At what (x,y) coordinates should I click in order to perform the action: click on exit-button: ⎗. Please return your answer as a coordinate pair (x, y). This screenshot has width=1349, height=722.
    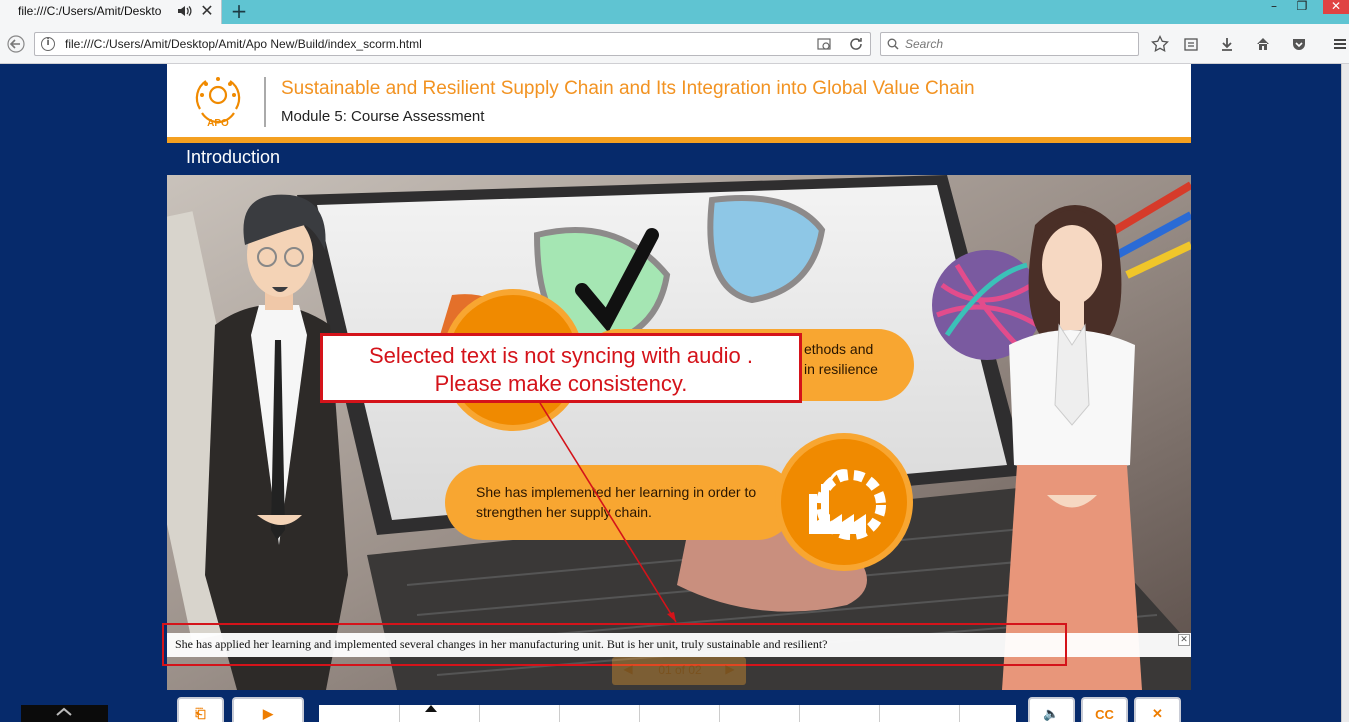
    Looking at the image, I should click on (200, 709).